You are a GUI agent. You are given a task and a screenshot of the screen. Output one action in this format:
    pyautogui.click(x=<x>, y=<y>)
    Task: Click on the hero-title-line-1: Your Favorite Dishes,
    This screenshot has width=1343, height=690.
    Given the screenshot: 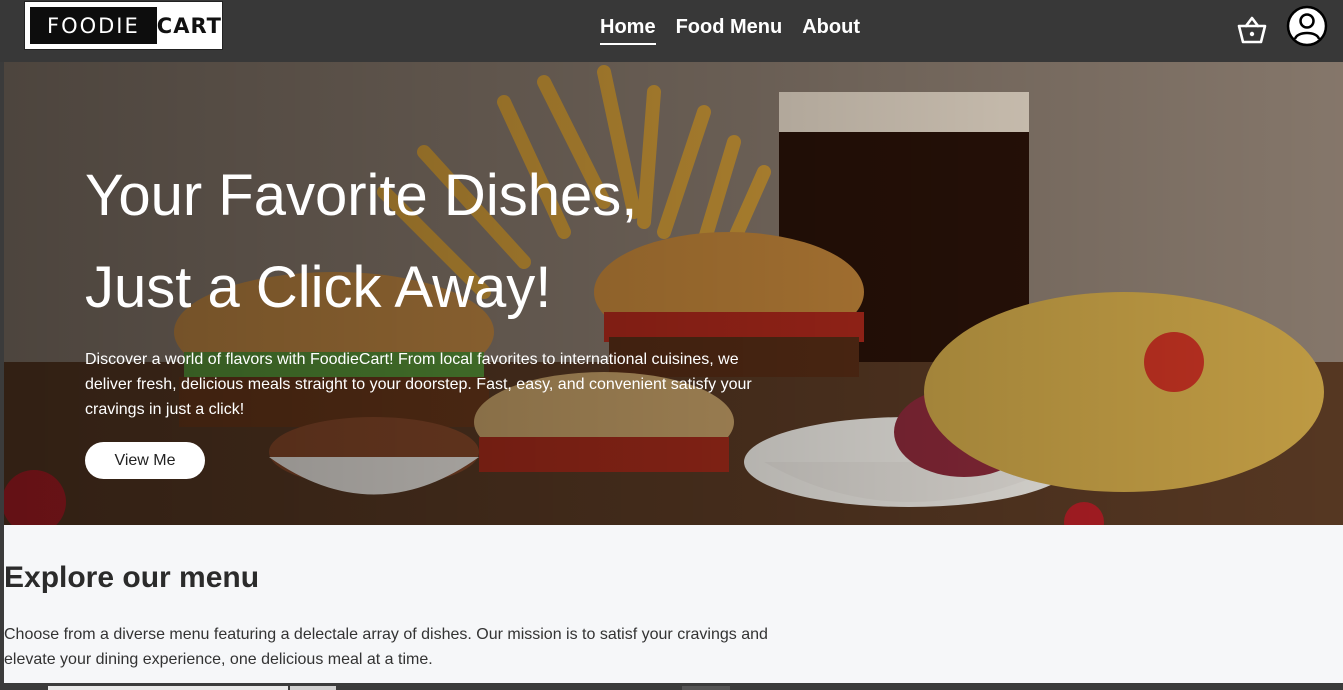 What is the action you would take?
    pyautogui.click(x=361, y=195)
    